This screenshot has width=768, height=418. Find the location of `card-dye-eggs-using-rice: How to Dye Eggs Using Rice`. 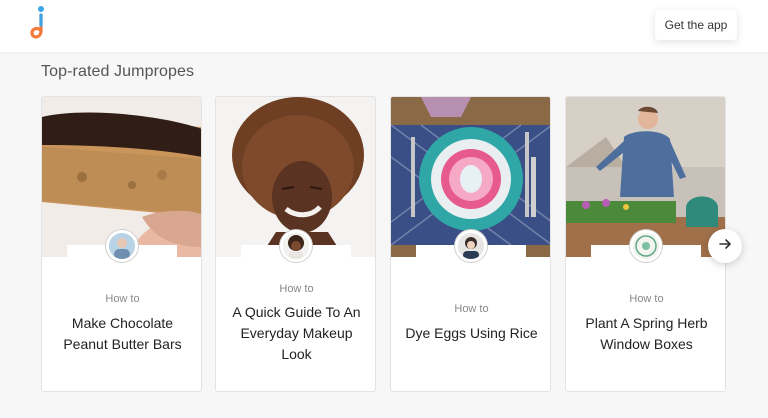

card-dye-eggs-using-rice: How to Dye Eggs Using Rice is located at coordinates (470, 244).